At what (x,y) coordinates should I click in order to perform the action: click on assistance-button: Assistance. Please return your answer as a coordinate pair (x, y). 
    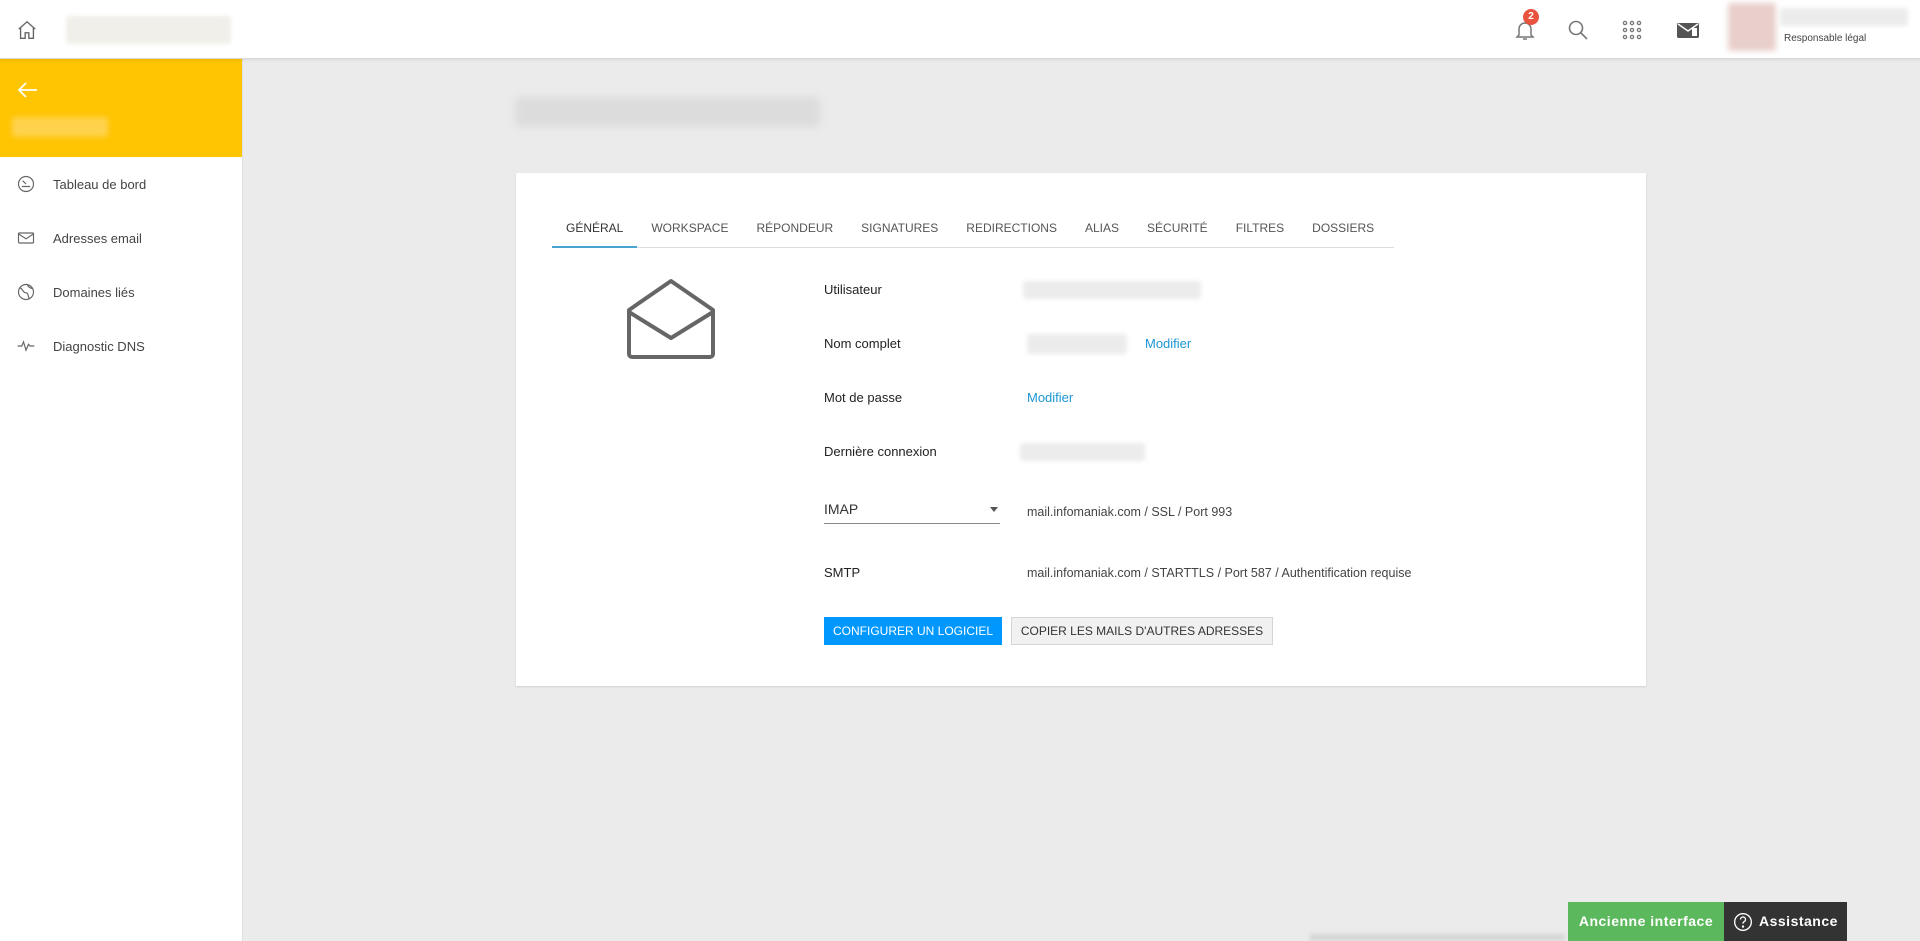
    Looking at the image, I should click on (1785, 921).